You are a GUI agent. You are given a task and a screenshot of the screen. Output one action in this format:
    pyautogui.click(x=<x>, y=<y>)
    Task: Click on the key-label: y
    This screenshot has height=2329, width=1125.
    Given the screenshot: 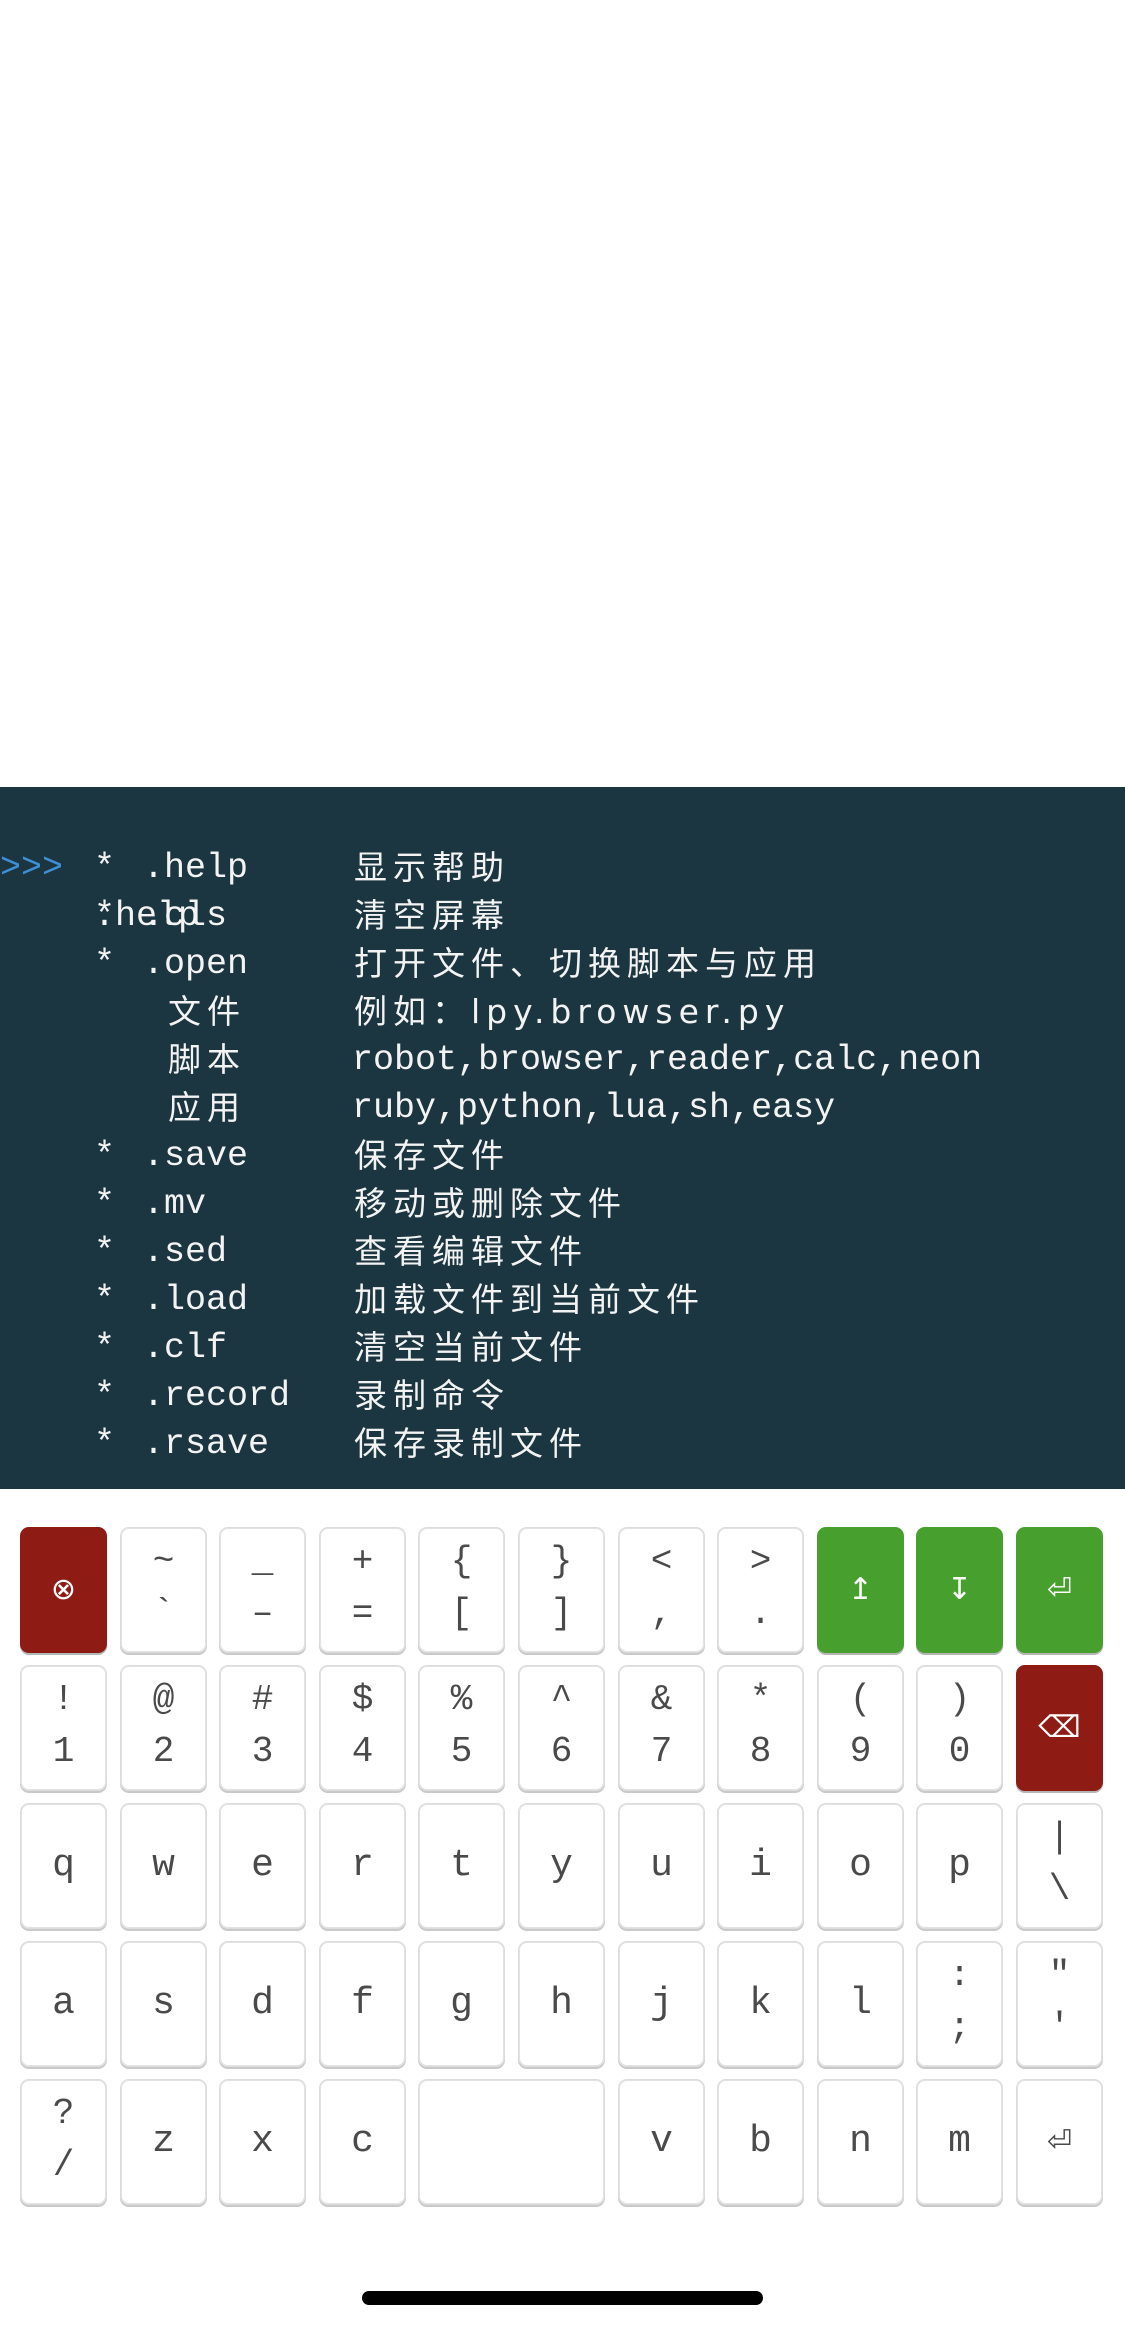 What is the action you would take?
    pyautogui.click(x=561, y=1865)
    